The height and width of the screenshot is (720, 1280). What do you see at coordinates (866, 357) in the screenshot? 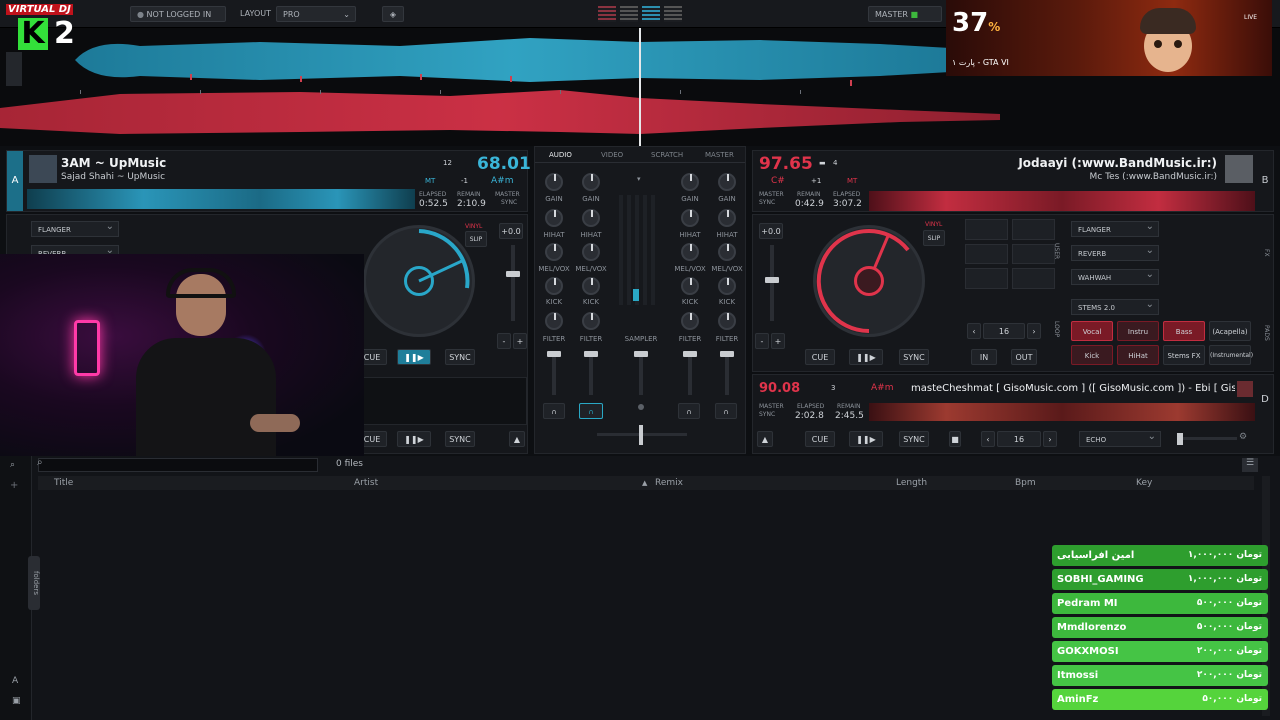
I see `play-pause-button: ❚❚▶` at bounding box center [866, 357].